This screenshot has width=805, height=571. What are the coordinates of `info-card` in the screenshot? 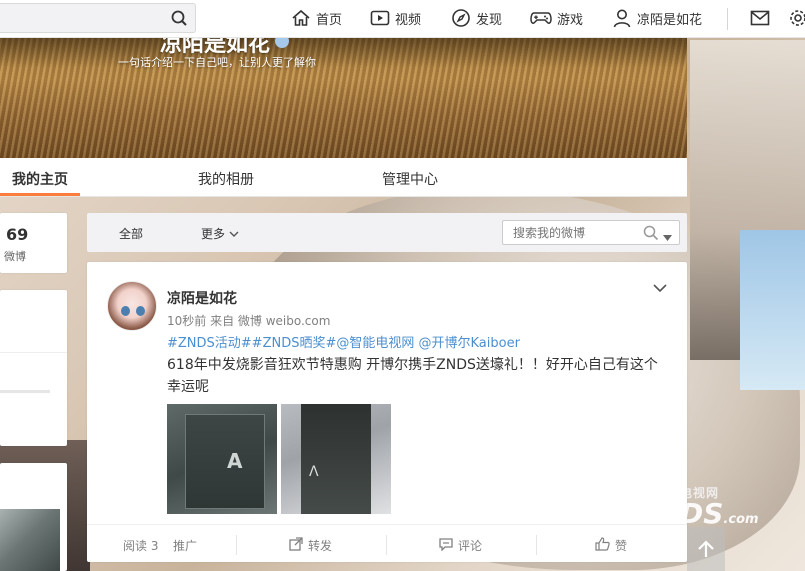 It's located at (33, 368).